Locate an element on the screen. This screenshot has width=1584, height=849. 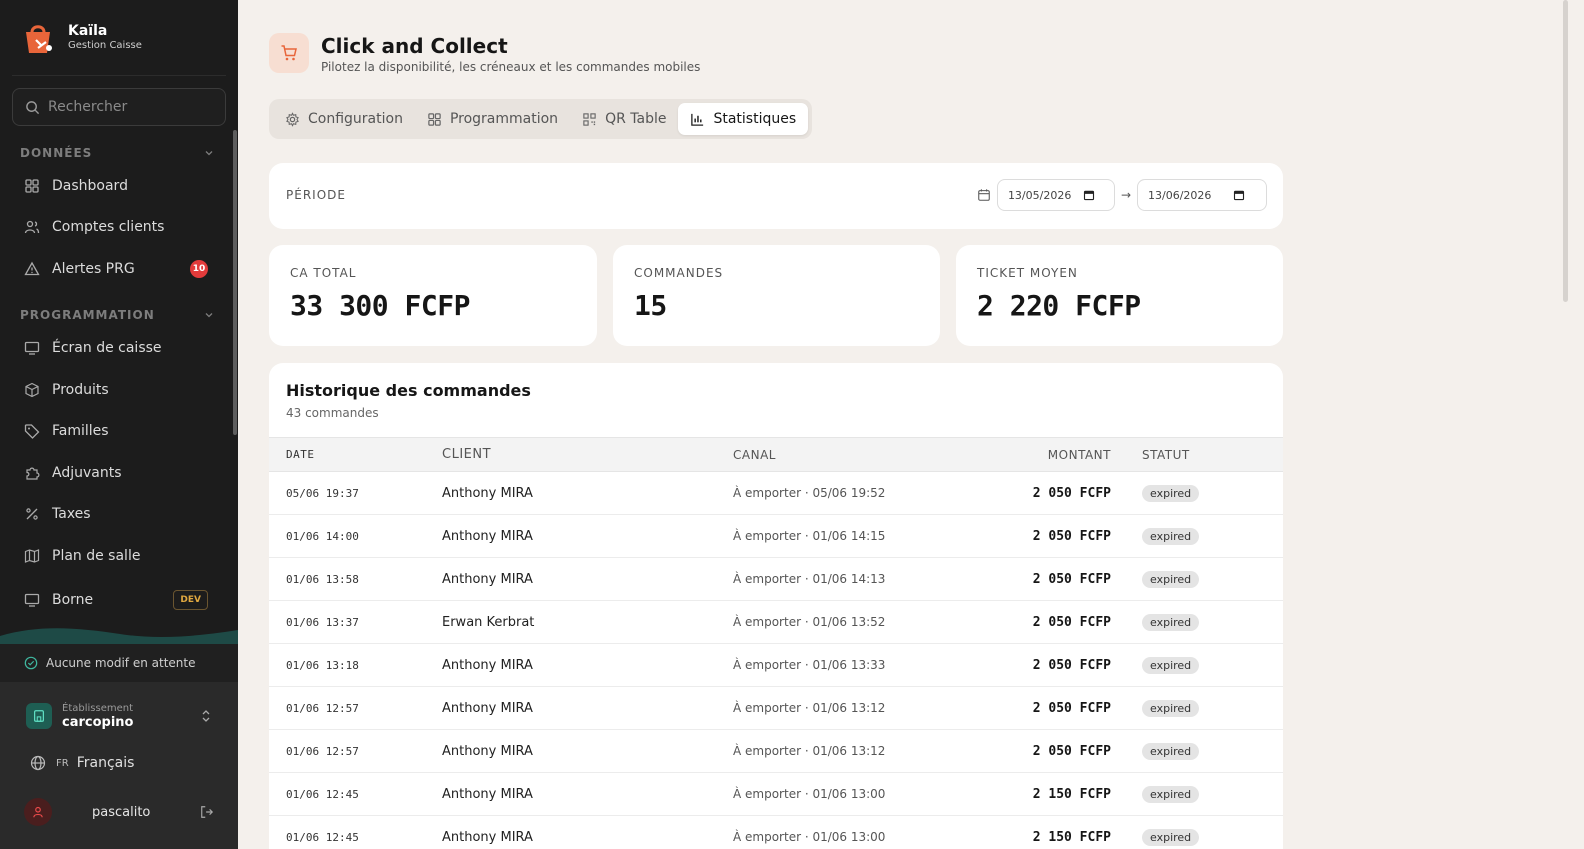
tab-configuration: Configuration is located at coordinates (344, 119).